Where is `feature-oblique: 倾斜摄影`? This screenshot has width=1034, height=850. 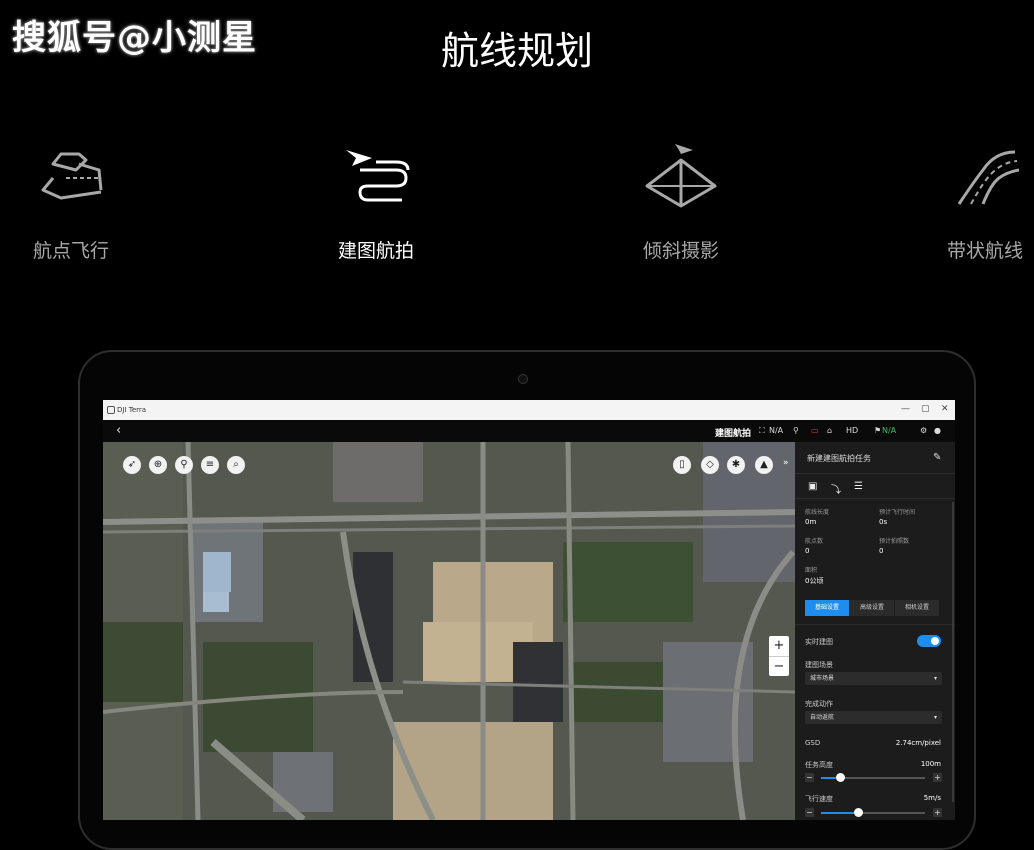
feature-oblique: 倾斜摄影 is located at coordinates (681, 201).